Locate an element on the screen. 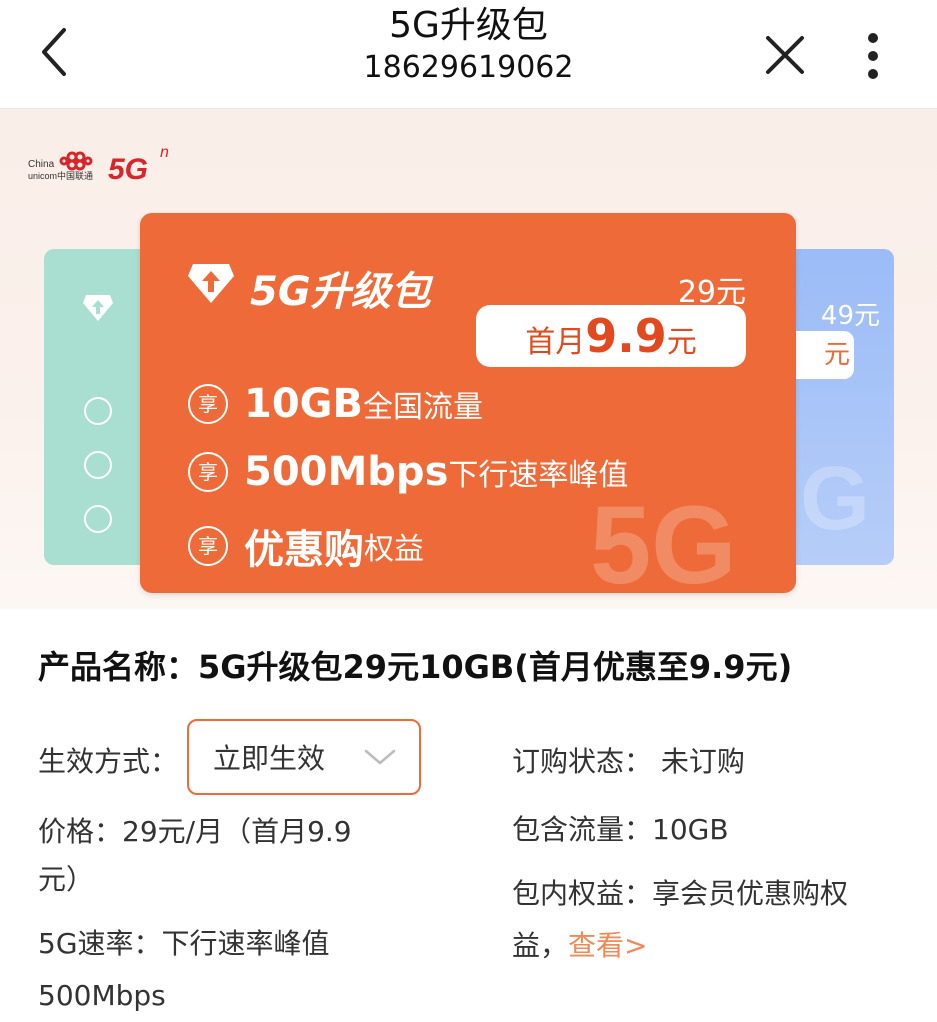  badge-icons-column is located at coordinates (98, 465).